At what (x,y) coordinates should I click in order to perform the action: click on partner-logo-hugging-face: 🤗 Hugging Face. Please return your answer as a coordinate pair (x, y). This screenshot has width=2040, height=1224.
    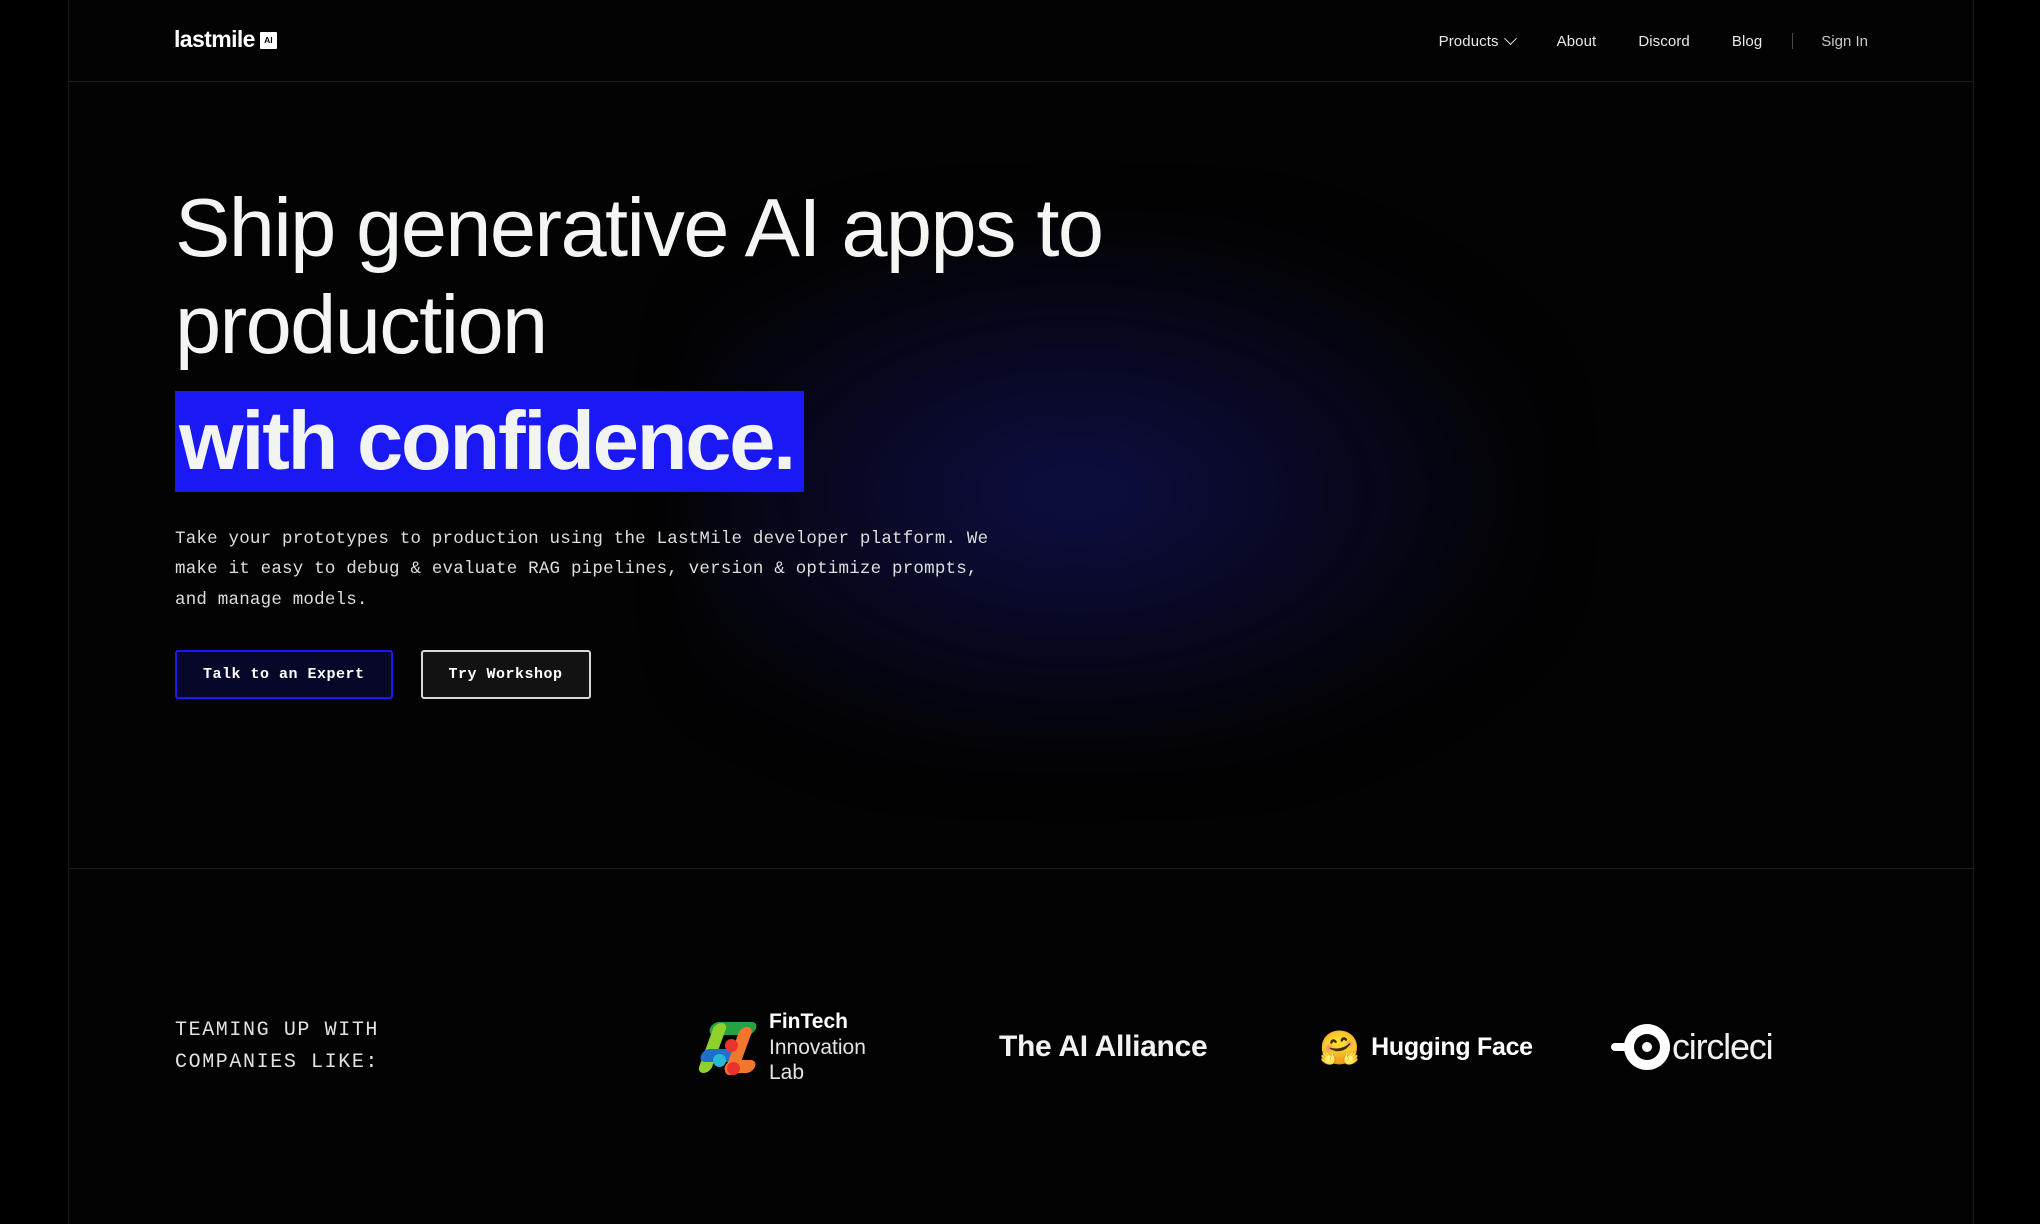
    Looking at the image, I should click on (1469, 1047).